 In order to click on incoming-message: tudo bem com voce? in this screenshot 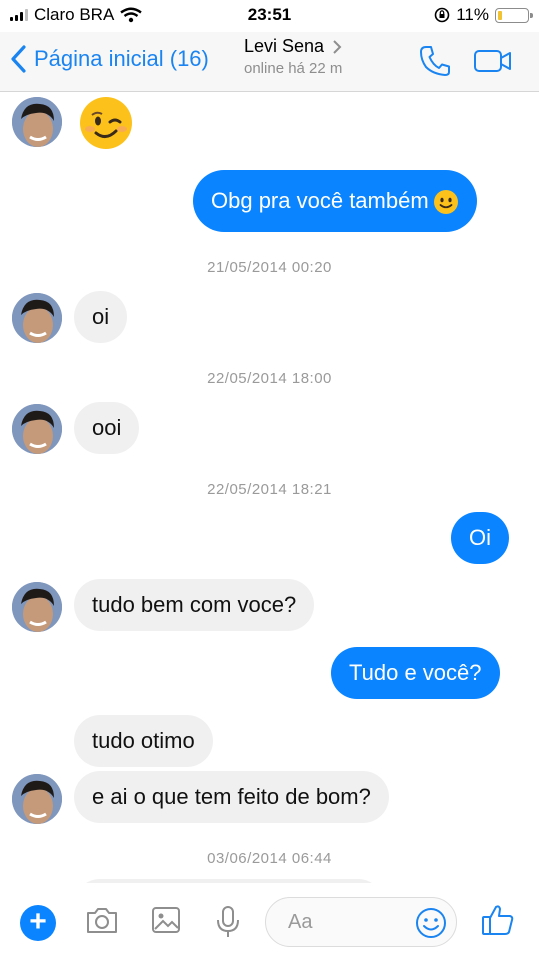, I will do `click(194, 605)`.